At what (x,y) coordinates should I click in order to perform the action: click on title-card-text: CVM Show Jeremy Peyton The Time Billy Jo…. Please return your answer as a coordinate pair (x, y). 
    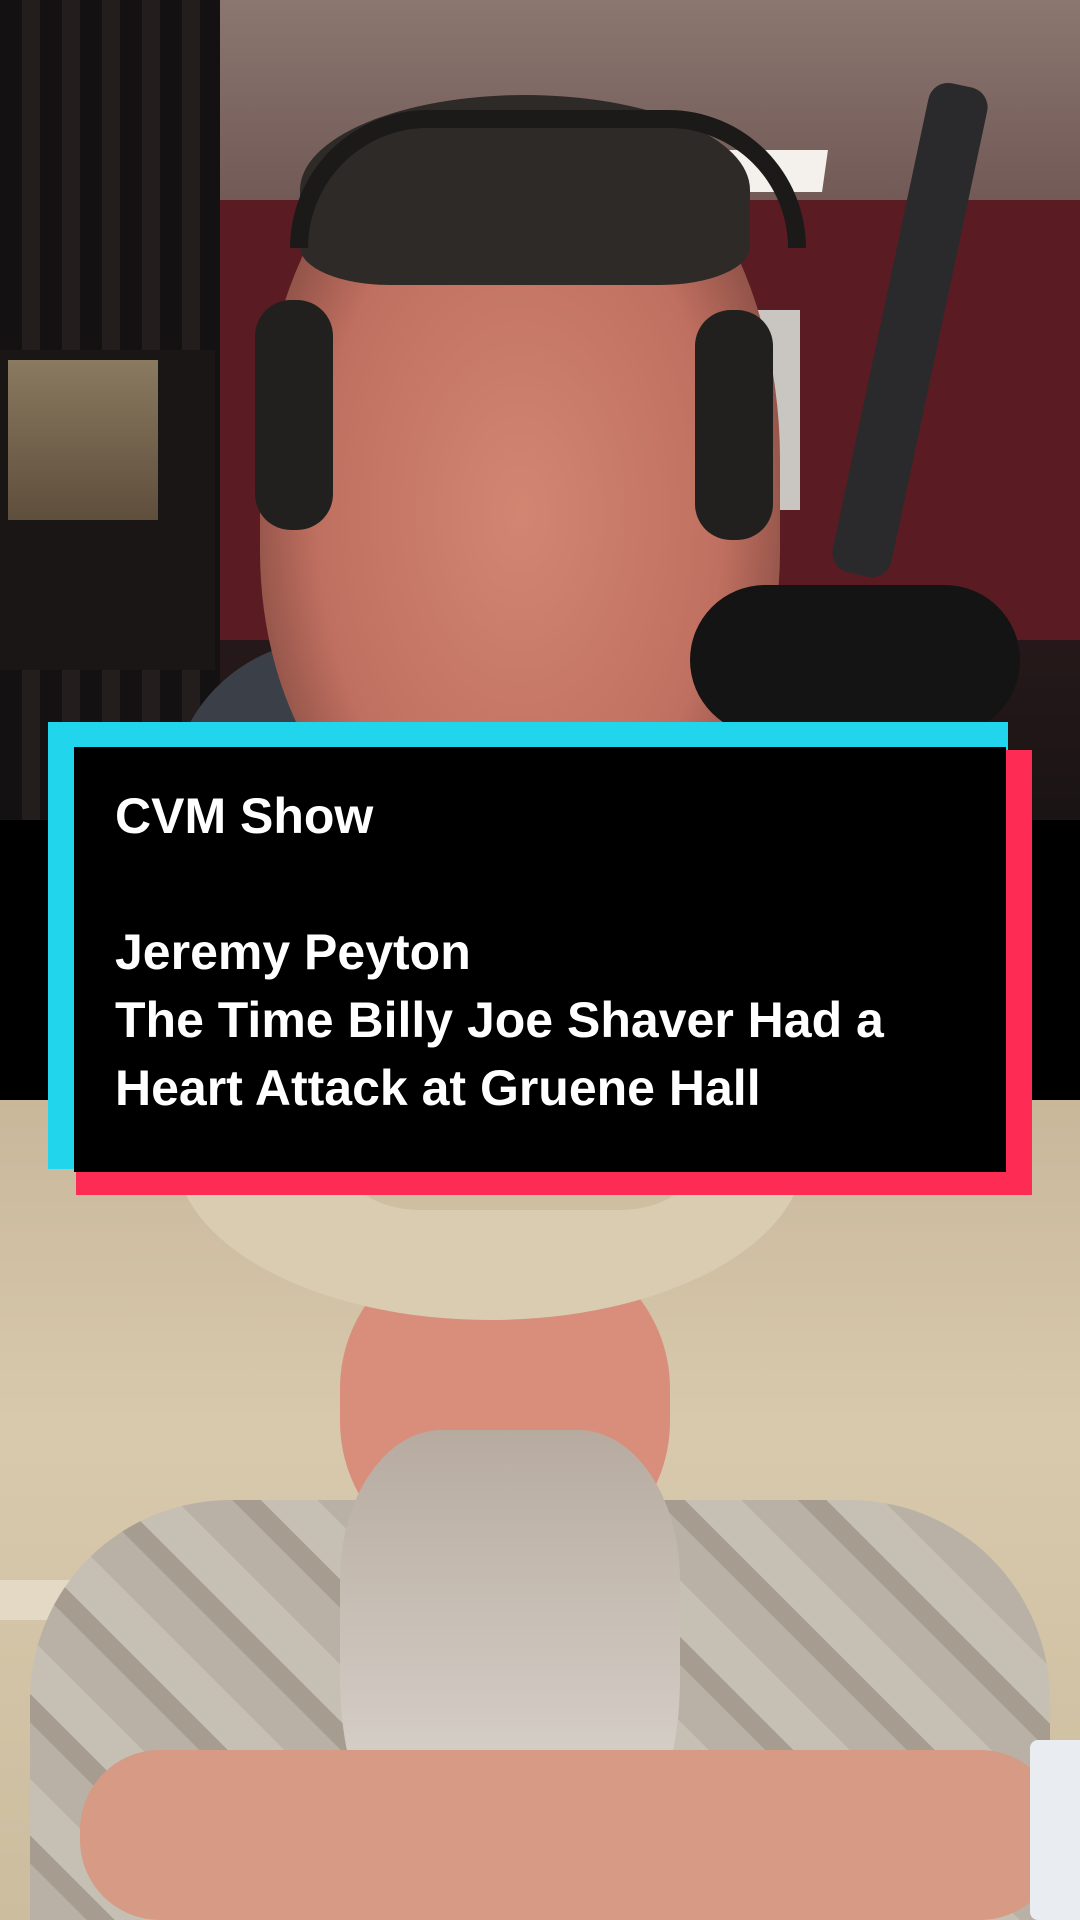
    Looking at the image, I should click on (555, 952).